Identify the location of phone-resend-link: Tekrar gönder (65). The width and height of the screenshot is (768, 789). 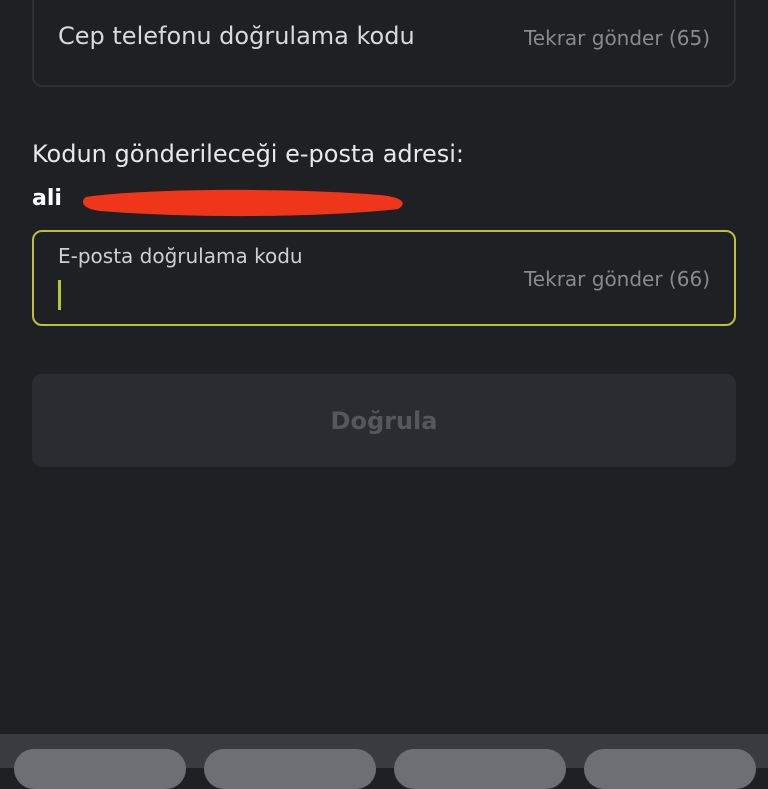
(617, 38).